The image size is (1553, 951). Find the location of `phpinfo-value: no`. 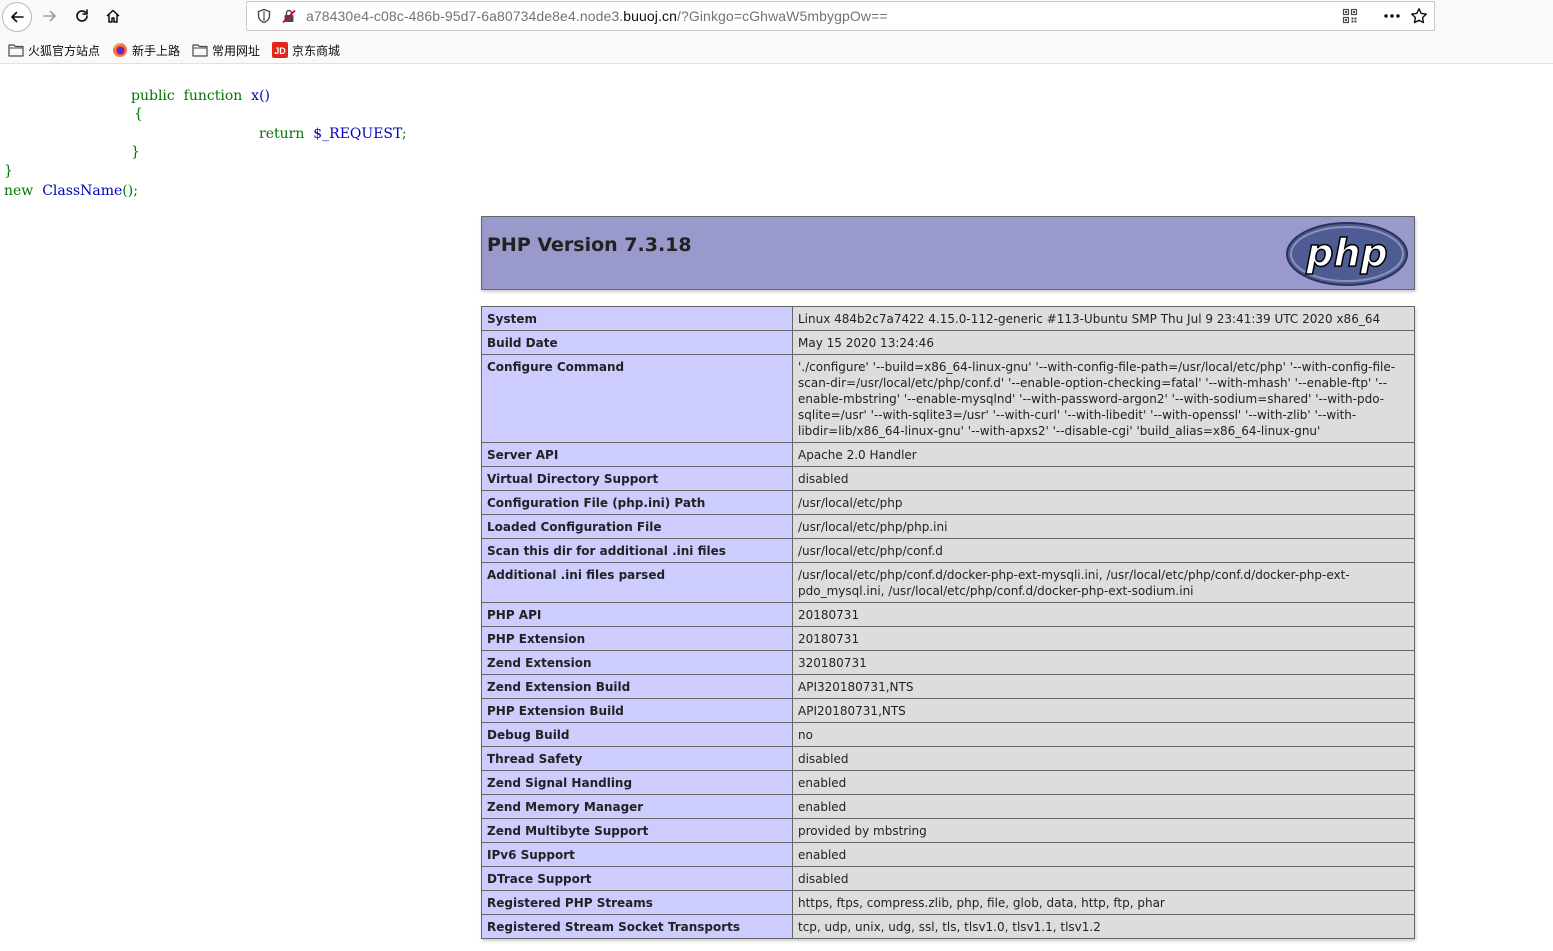

phpinfo-value: no is located at coordinates (1103, 734).